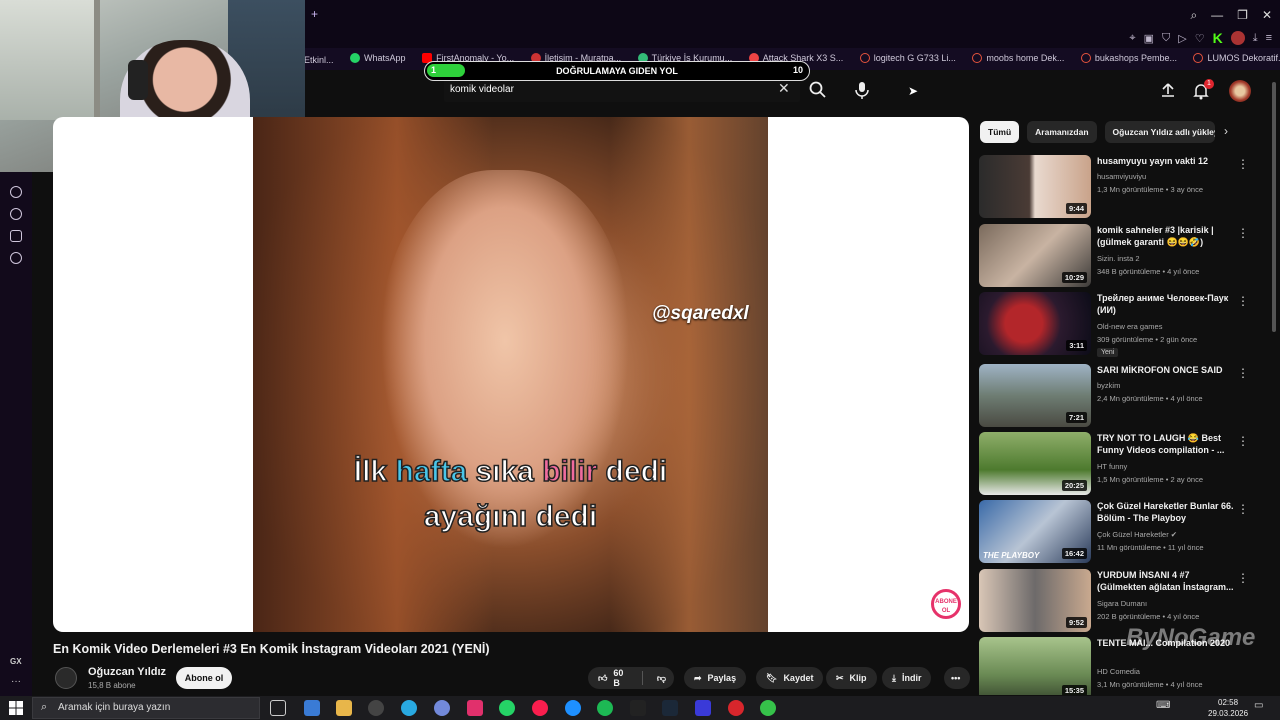 This screenshot has width=1280, height=720. Describe the element at coordinates (114, 707) in the screenshot. I see `taskbar-search-input: Aramak için buraya yazın` at that location.